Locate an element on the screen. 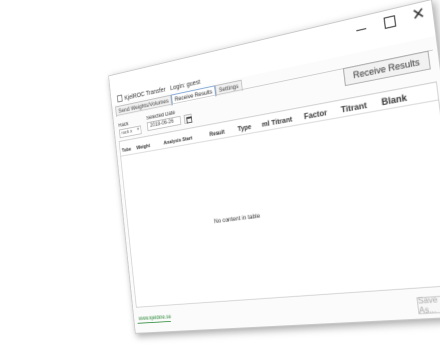 This screenshot has width=440, height=354. column-header-blank: Blank is located at coordinates (394, 99).